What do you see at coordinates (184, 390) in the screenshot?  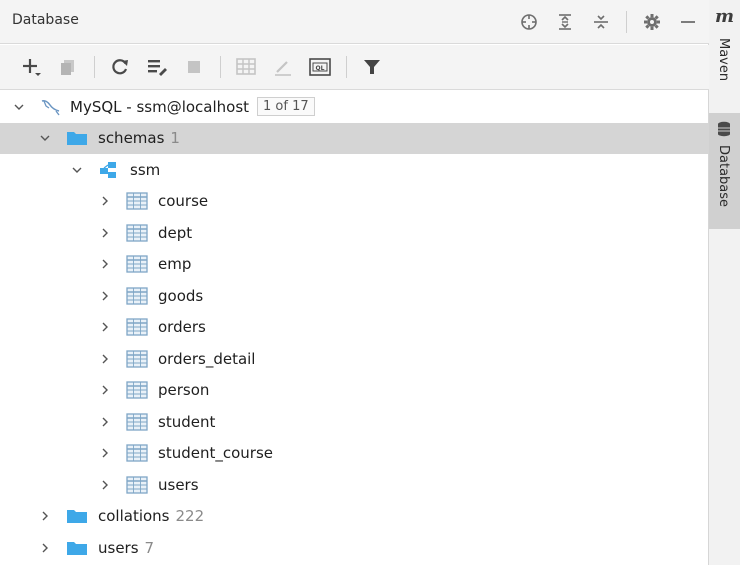 I see `table-name: person` at bounding box center [184, 390].